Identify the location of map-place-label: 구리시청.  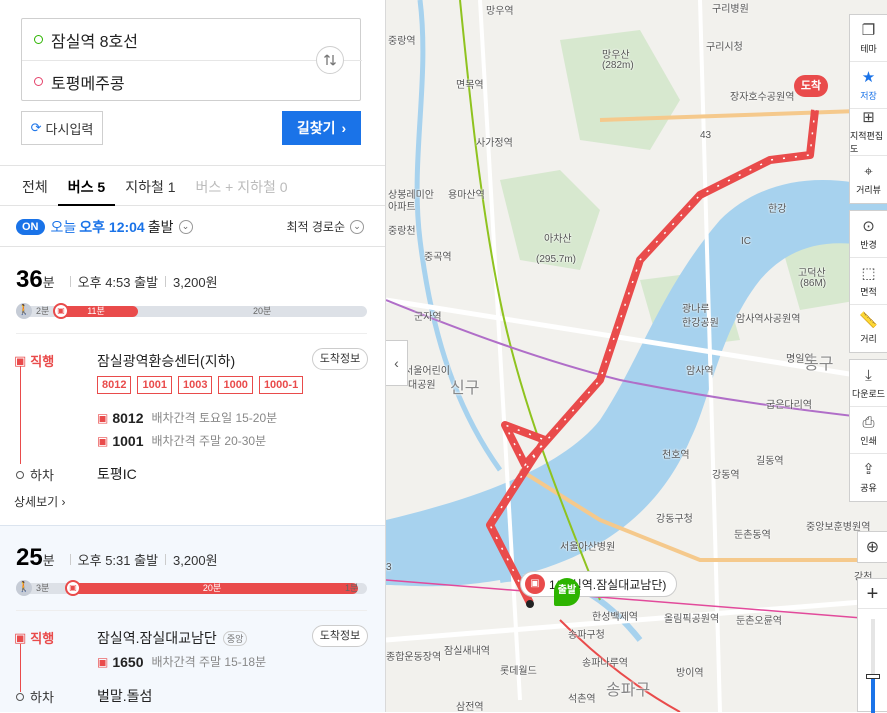
(724, 47).